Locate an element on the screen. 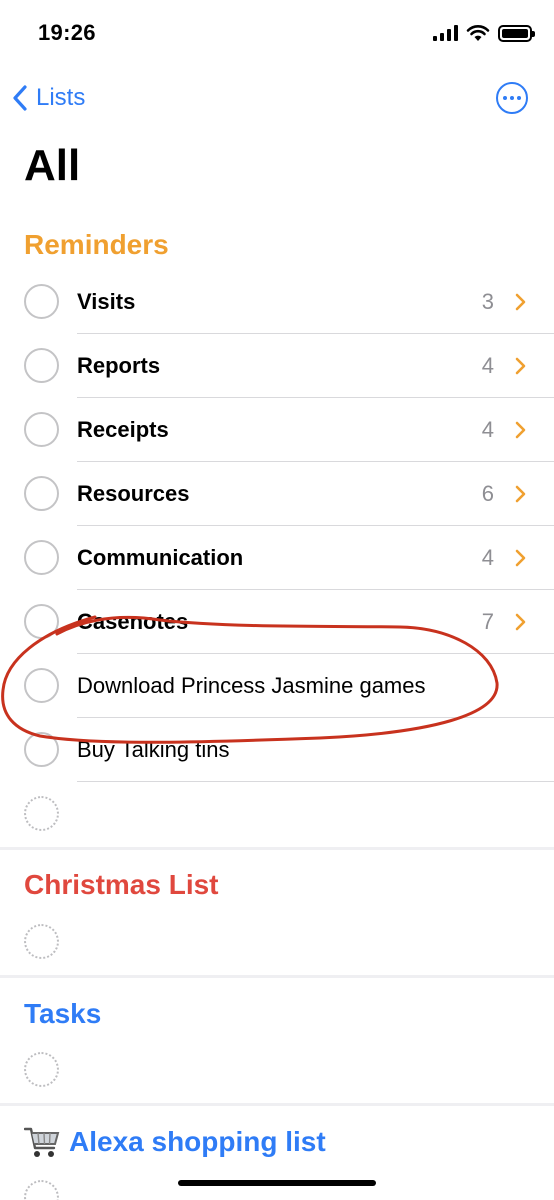 The width and height of the screenshot is (554, 1200). shopping-cart-icon is located at coordinates (42, 1142).